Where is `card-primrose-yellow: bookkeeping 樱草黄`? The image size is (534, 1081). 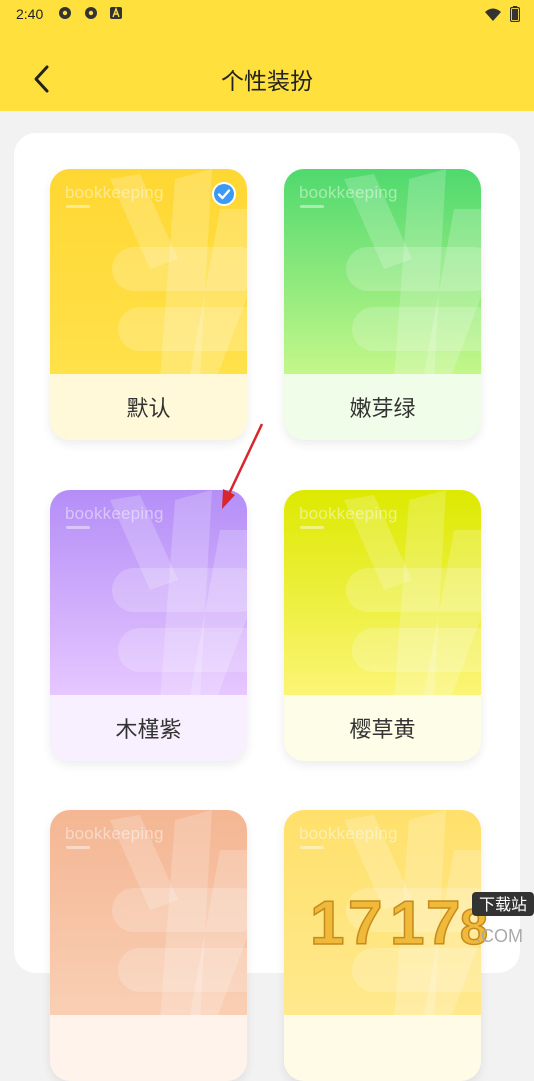
card-primrose-yellow: bookkeeping 樱草黄 is located at coordinates (382, 625).